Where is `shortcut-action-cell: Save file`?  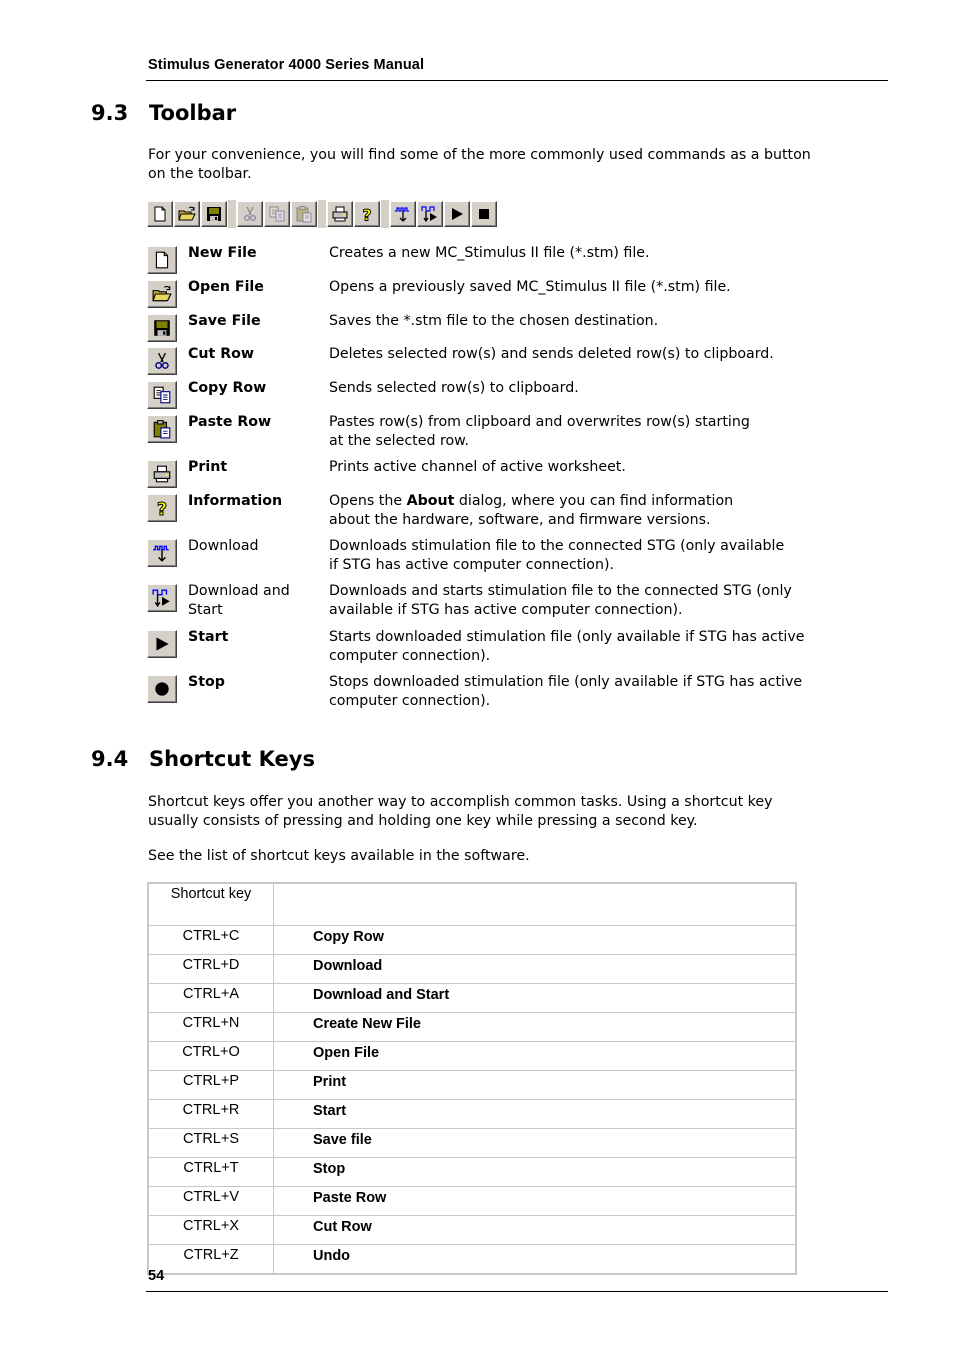 shortcut-action-cell: Save file is located at coordinates (535, 1143).